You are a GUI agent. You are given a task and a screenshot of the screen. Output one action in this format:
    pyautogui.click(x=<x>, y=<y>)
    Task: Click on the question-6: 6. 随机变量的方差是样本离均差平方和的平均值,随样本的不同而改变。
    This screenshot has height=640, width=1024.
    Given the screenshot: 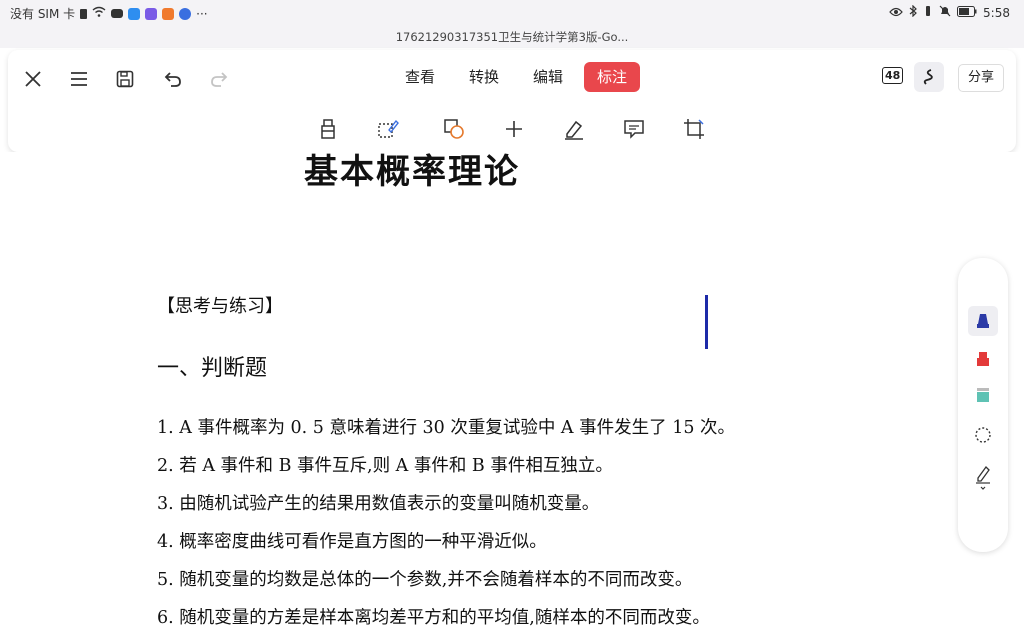 What is the action you would take?
    pyautogui.click(x=433, y=618)
    